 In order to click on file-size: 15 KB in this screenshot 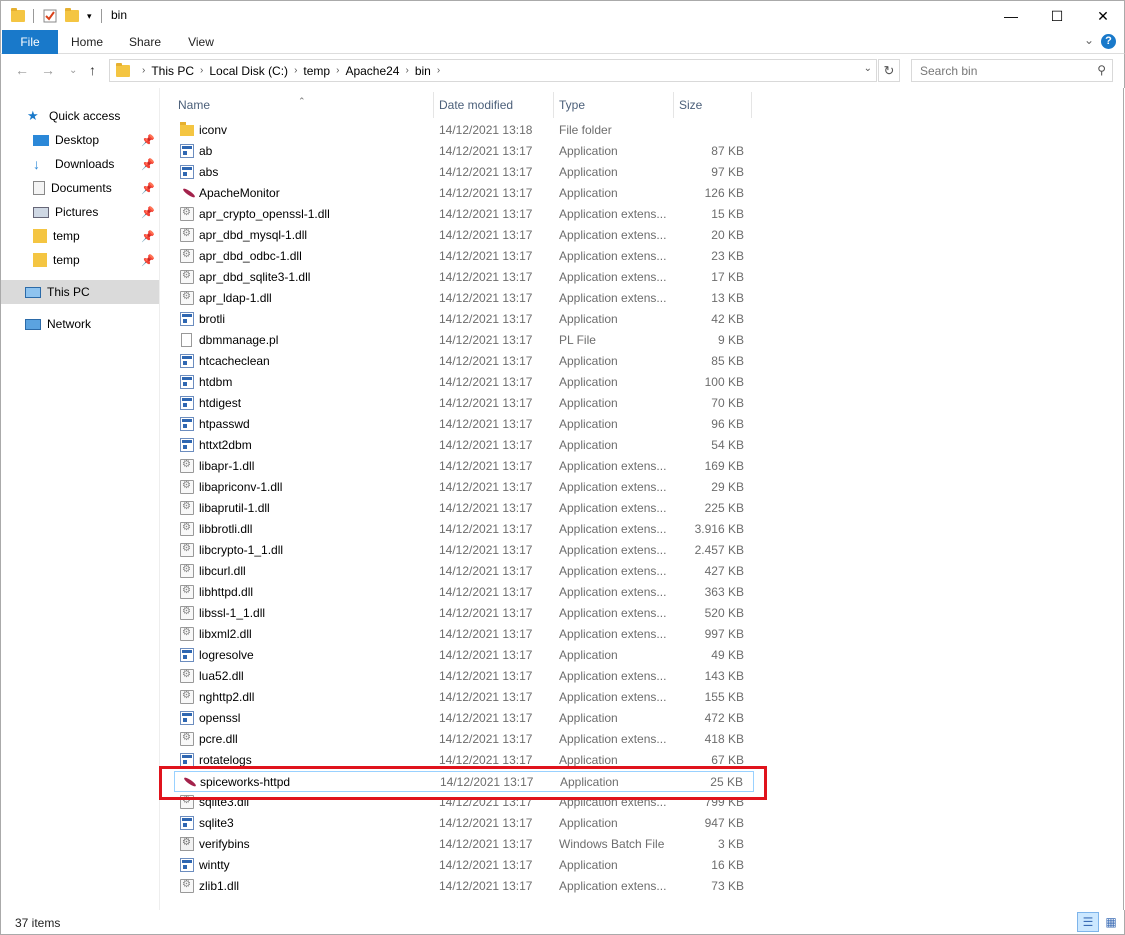, I will do `click(727, 214)`.